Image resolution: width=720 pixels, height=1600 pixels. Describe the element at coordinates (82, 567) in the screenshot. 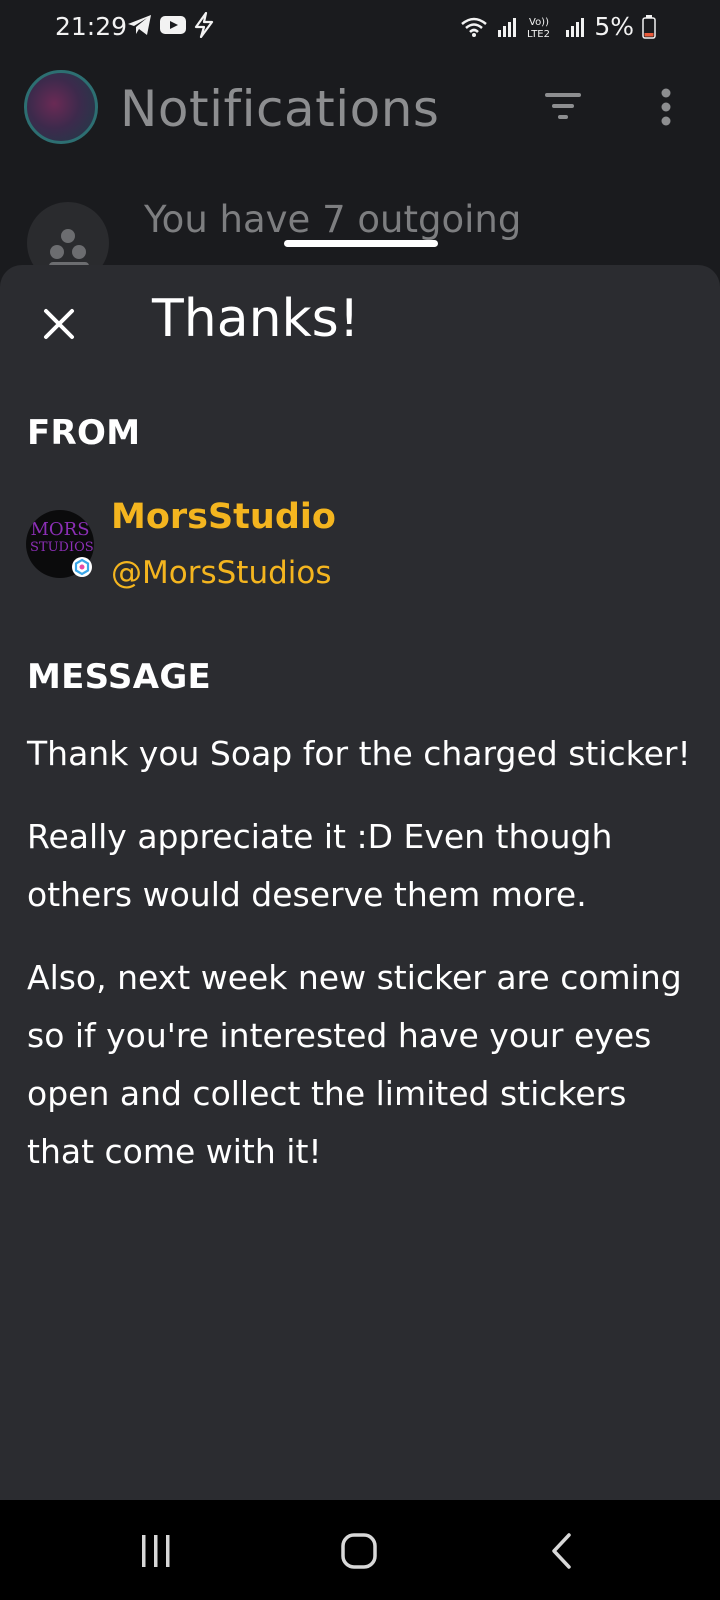

I see `verified-badge-icon` at that location.